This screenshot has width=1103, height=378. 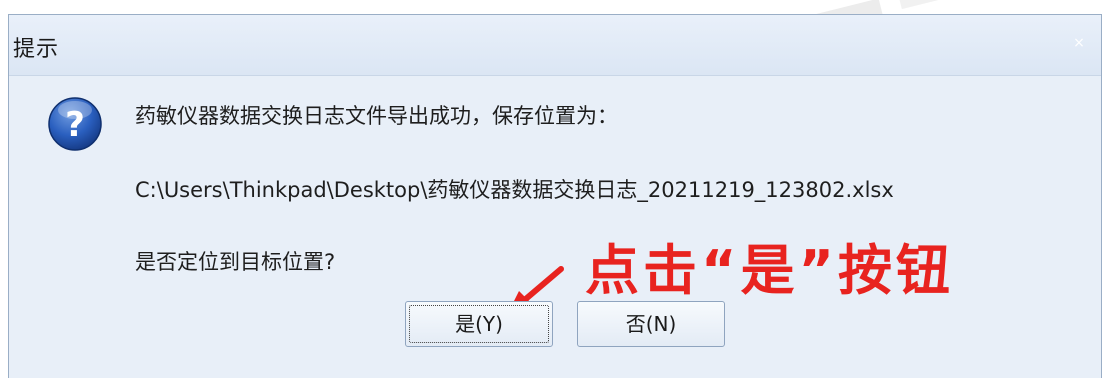 I want to click on no-button-label: 否(N), so click(x=651, y=324).